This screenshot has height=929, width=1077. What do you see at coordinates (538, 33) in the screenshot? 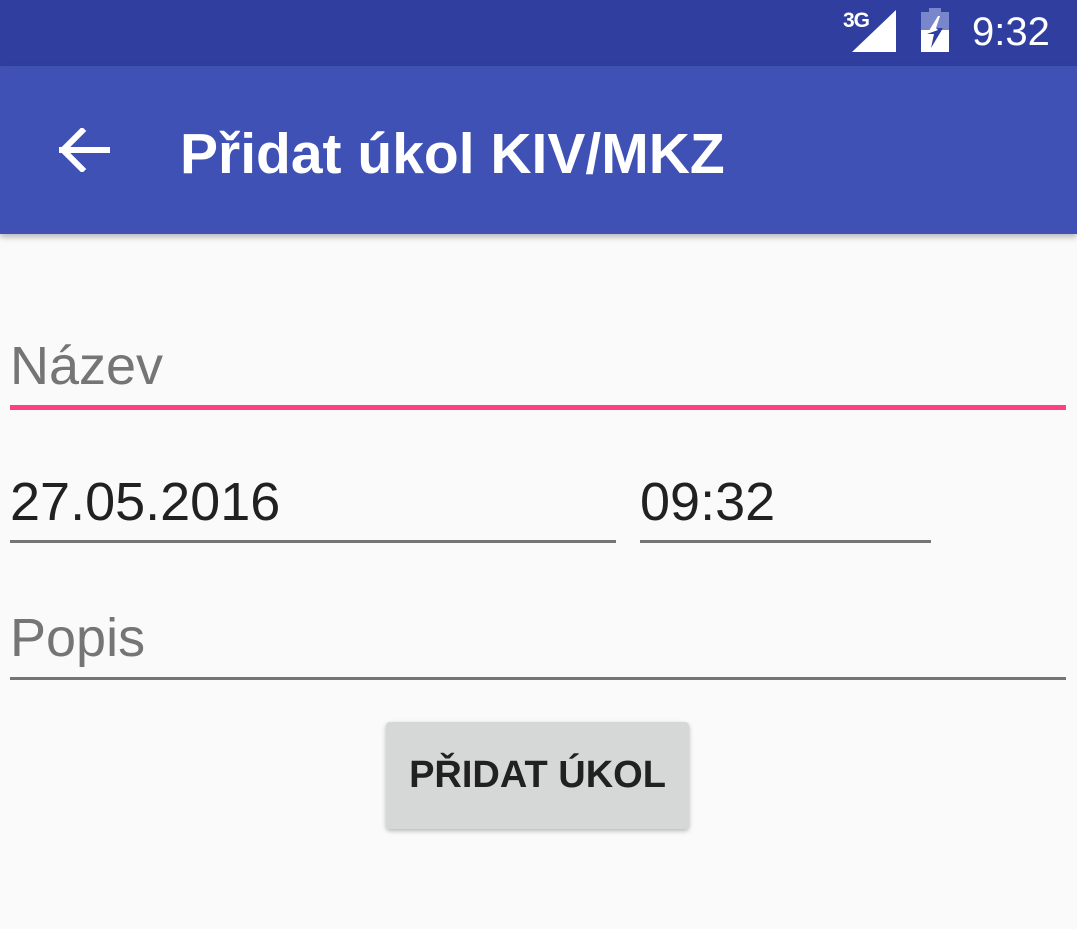
I see `status-bar: 3G 9:32` at bounding box center [538, 33].